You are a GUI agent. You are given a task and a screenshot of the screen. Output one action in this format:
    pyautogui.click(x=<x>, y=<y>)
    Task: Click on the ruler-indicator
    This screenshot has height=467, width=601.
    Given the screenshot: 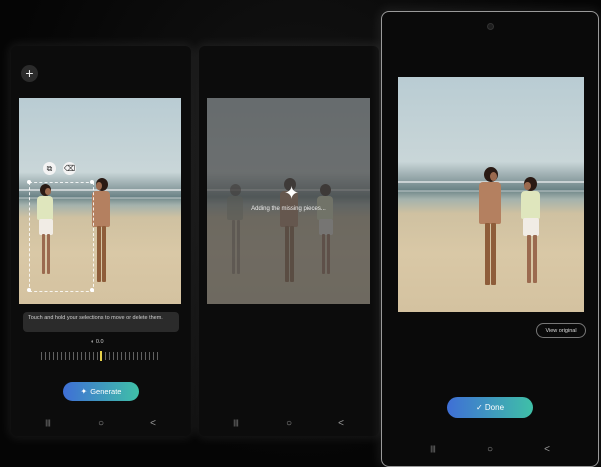 What is the action you would take?
    pyautogui.click(x=101, y=356)
    